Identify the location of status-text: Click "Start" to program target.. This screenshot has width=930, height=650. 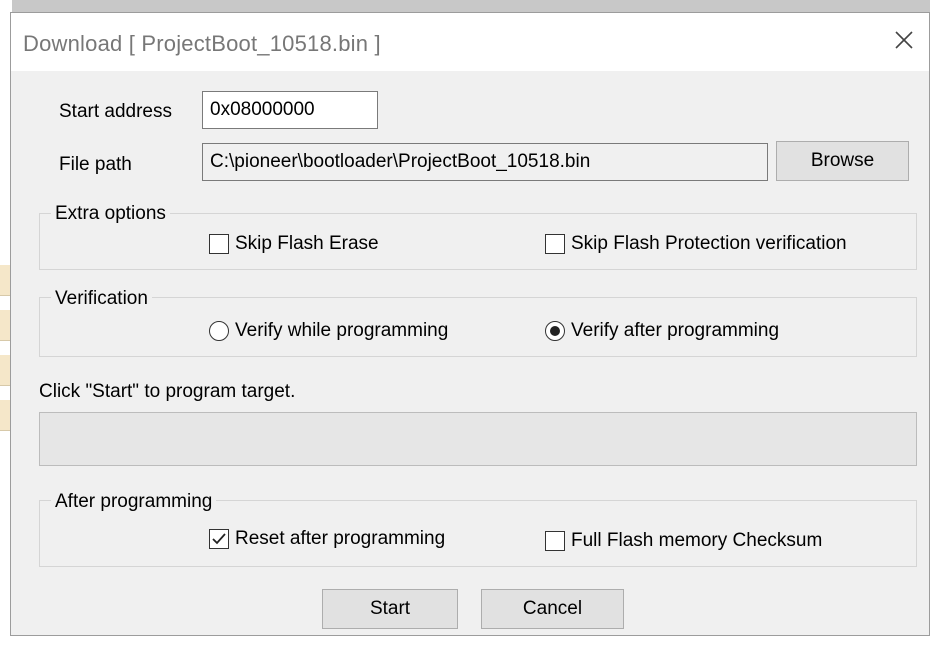
(167, 391).